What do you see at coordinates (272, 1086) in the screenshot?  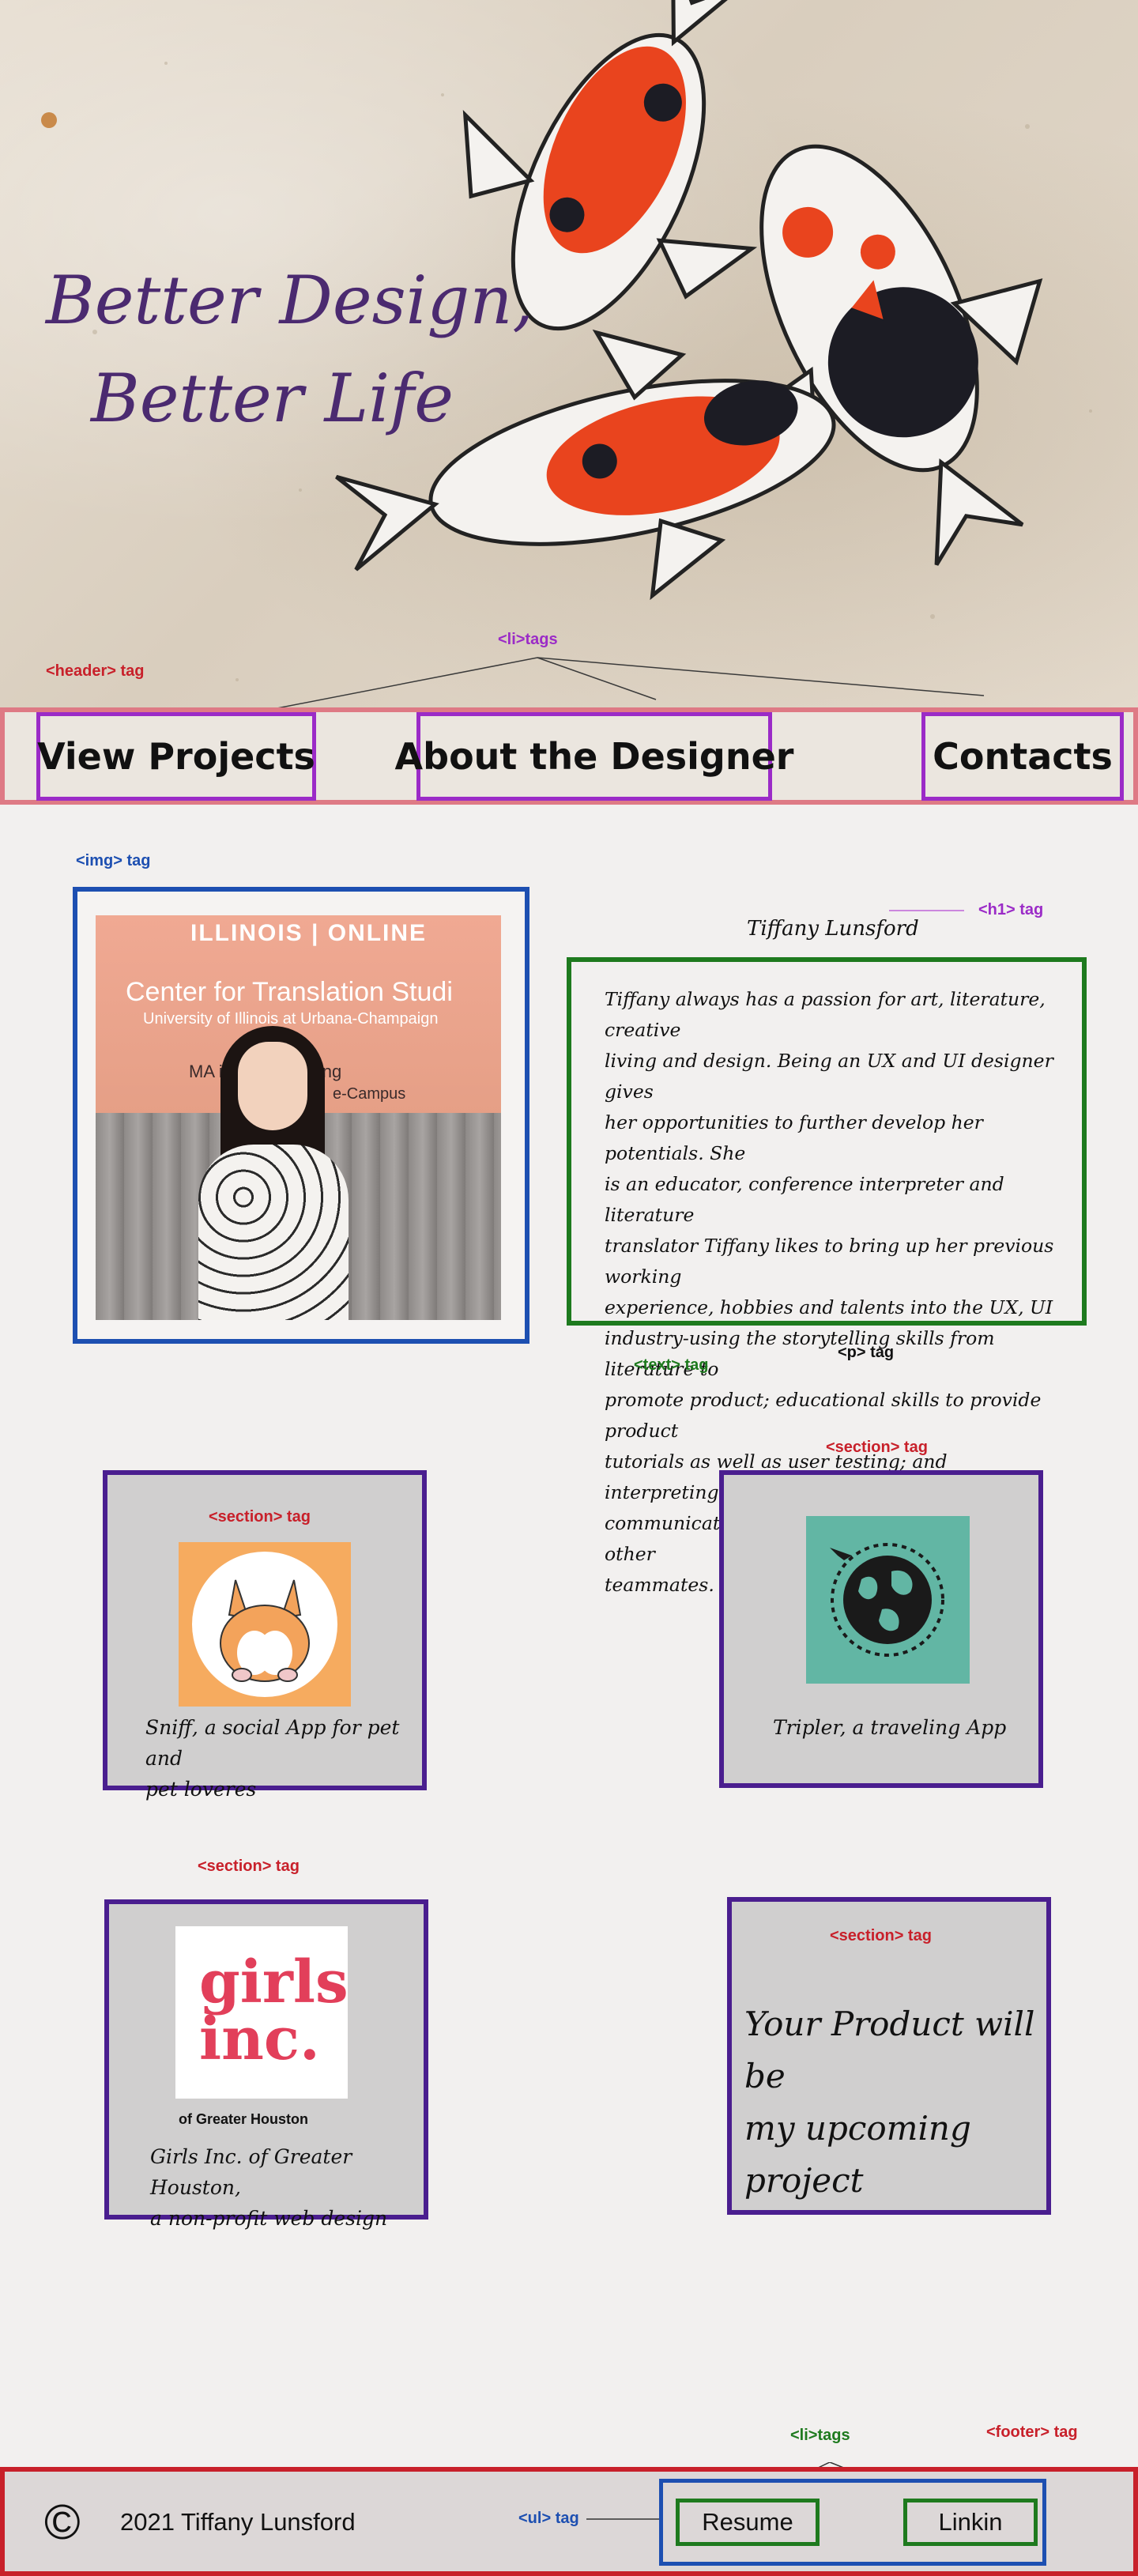 I see `photo-person-face` at bounding box center [272, 1086].